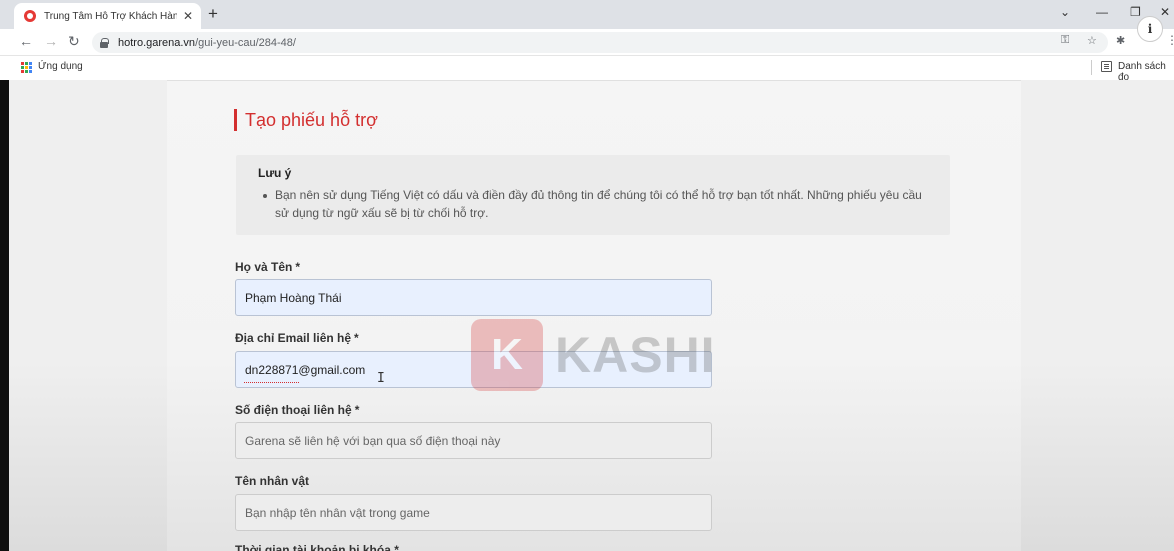 The image size is (1174, 551). I want to click on restore-icon: ❐, so click(1135, 12).